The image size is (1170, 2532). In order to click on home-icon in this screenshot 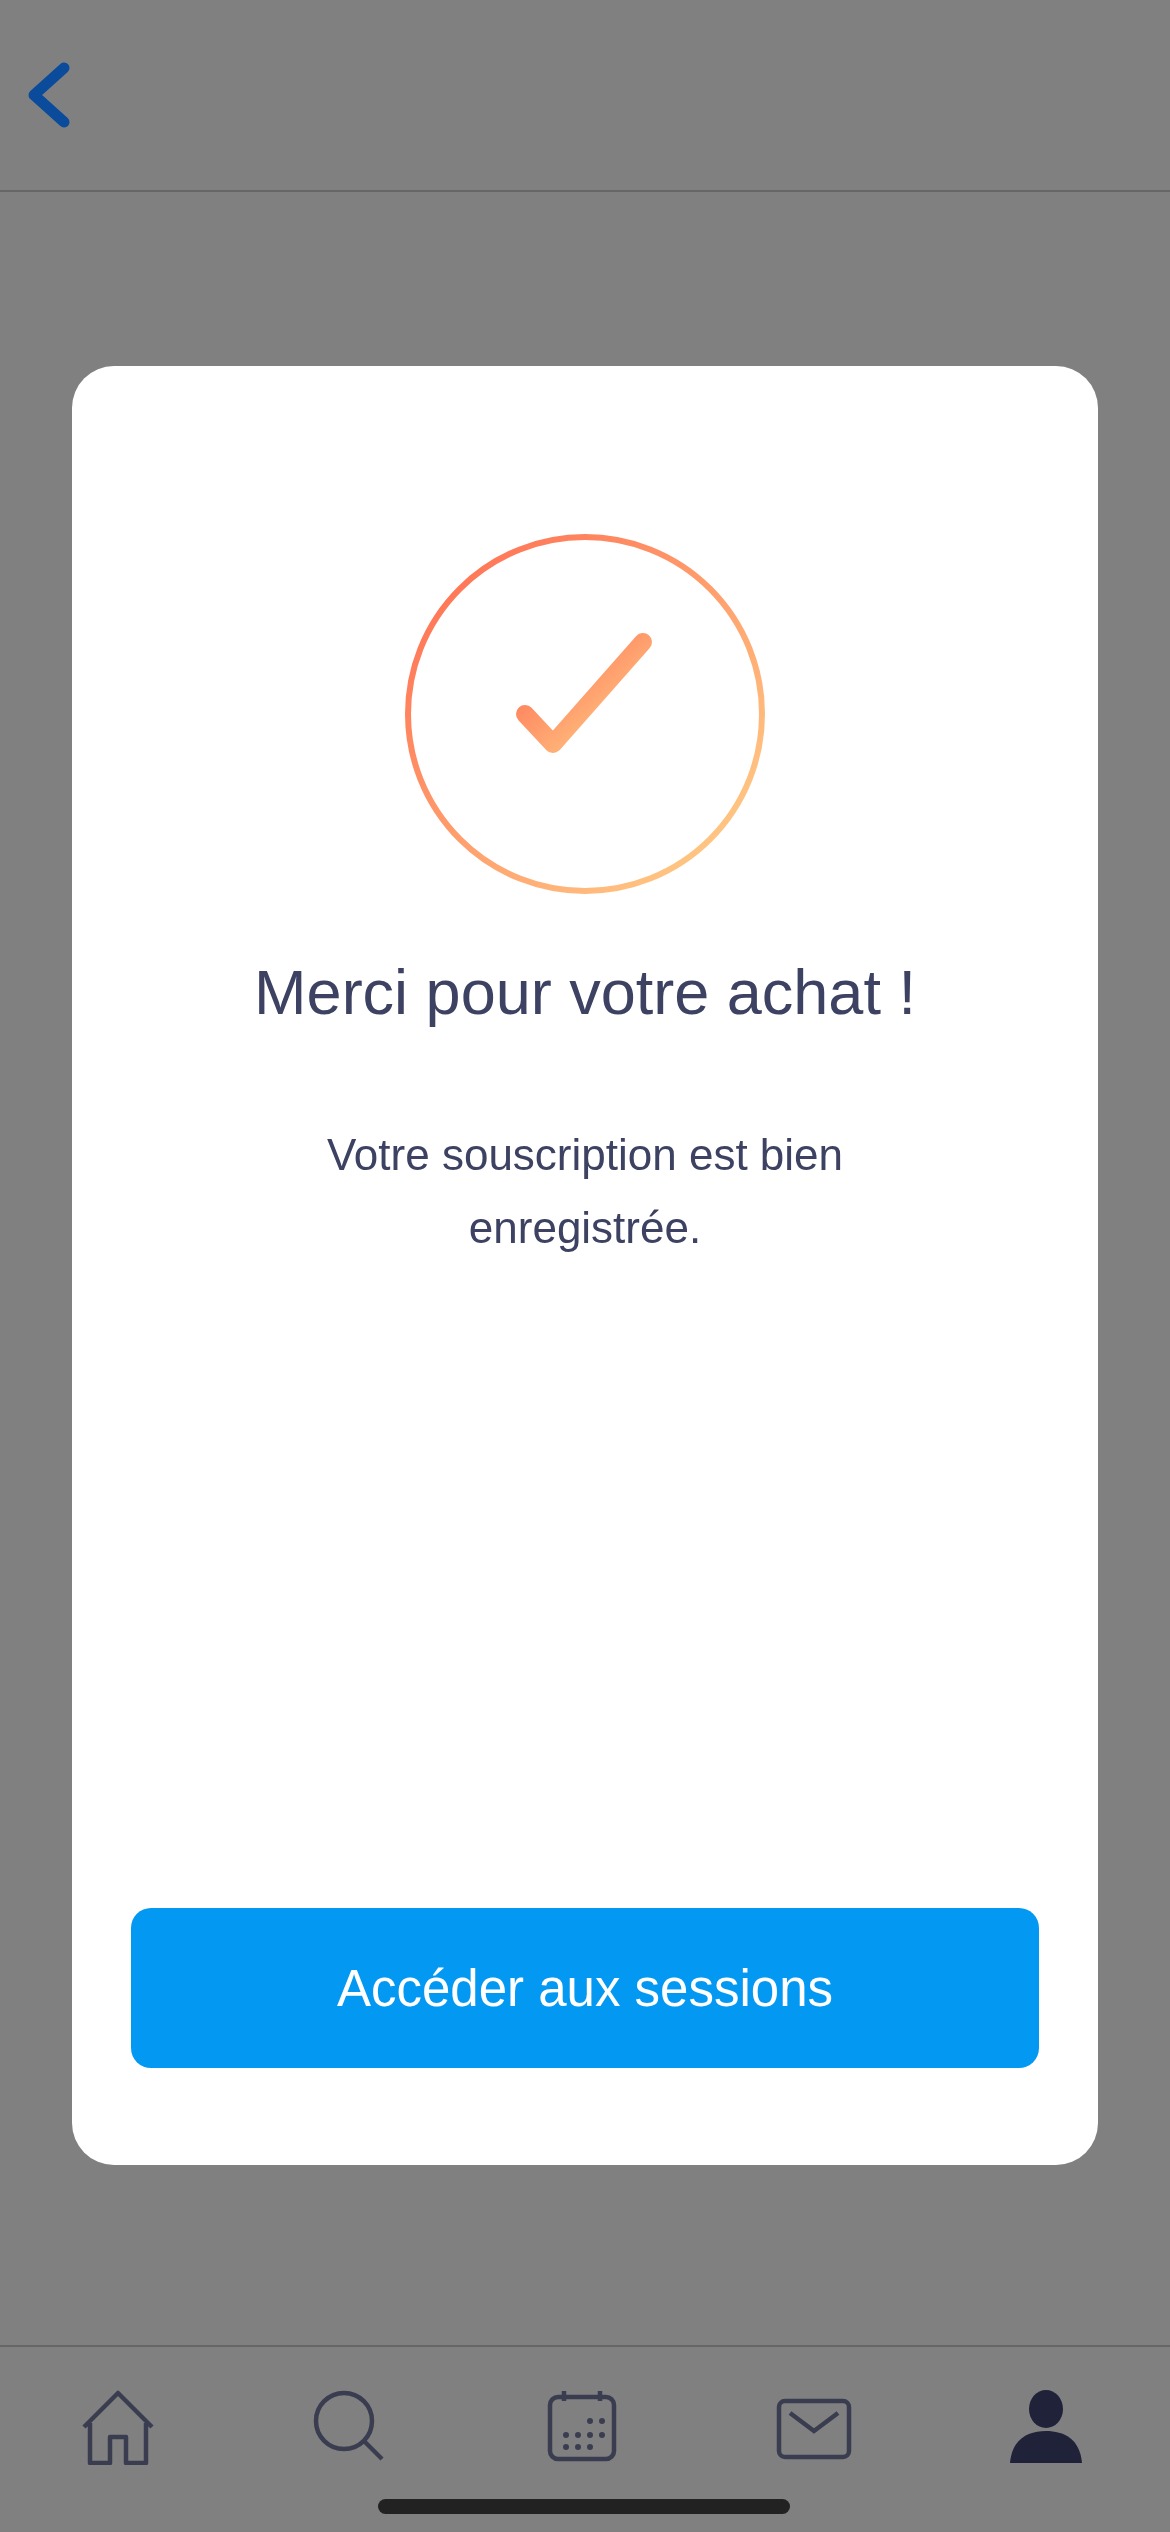, I will do `click(118, 2427)`.